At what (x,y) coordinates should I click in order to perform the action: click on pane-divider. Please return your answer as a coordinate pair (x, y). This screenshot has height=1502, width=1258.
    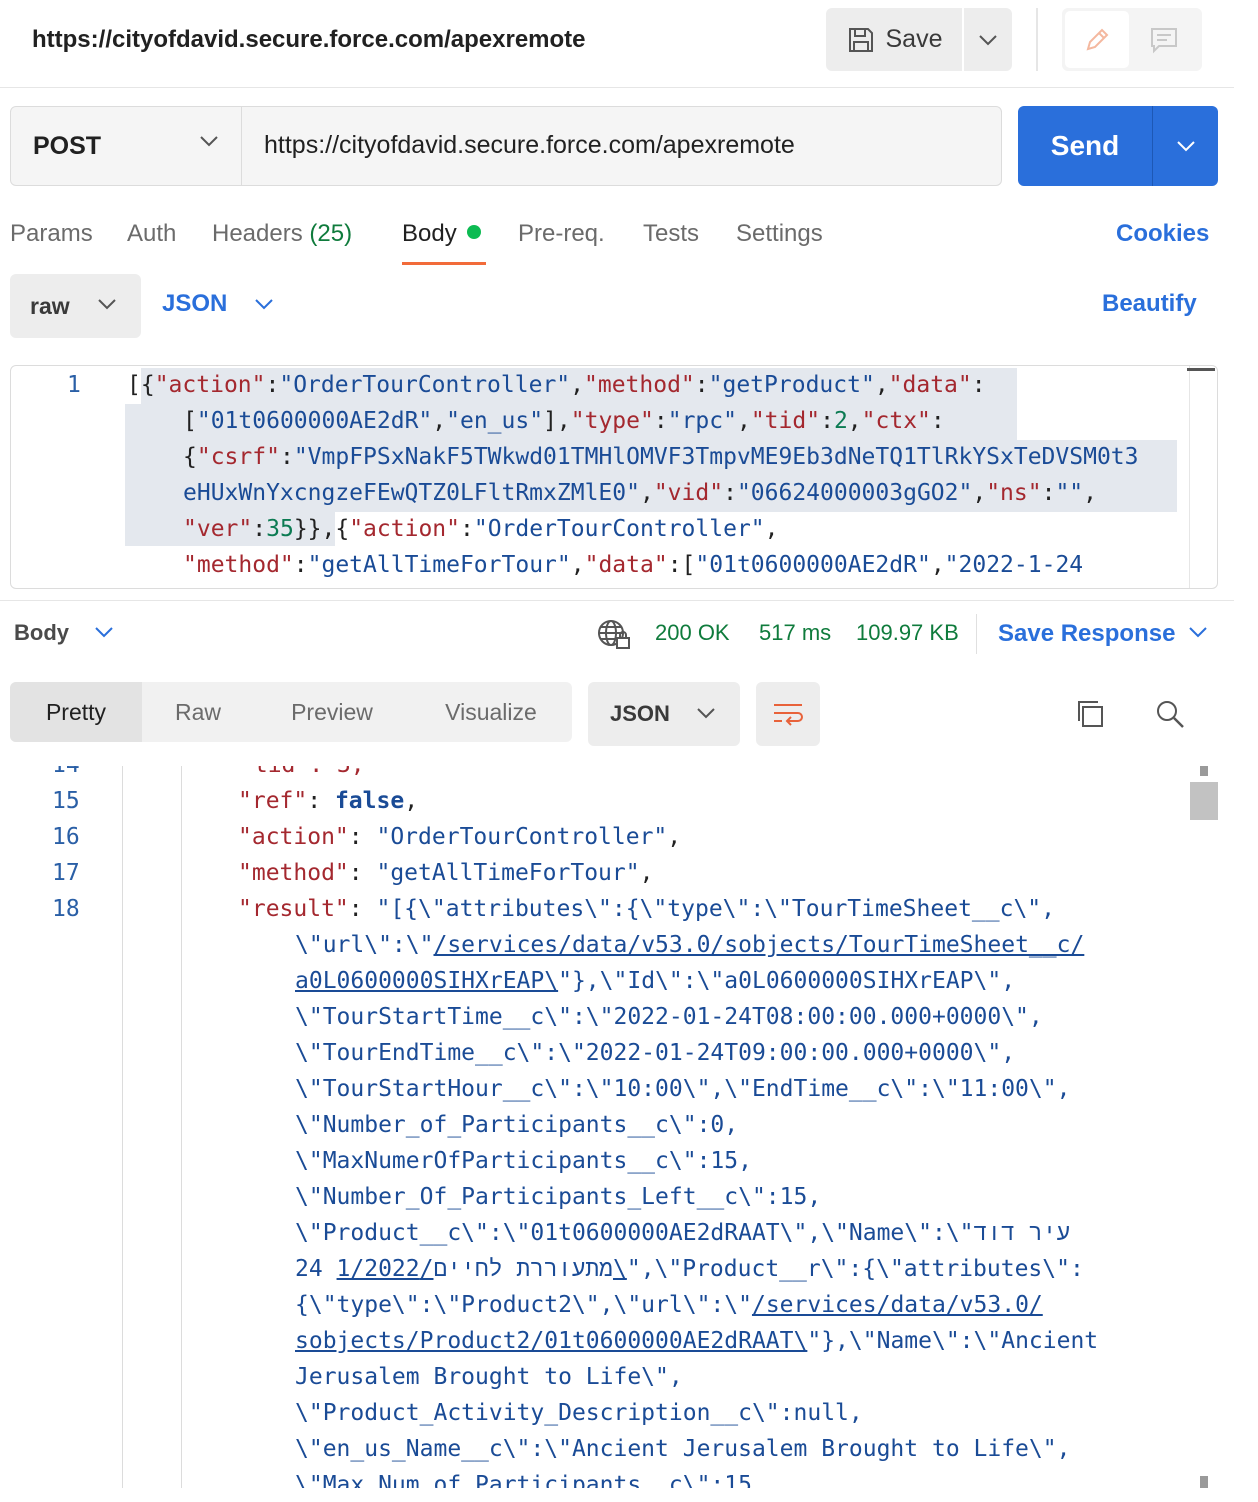
    Looking at the image, I should click on (617, 600).